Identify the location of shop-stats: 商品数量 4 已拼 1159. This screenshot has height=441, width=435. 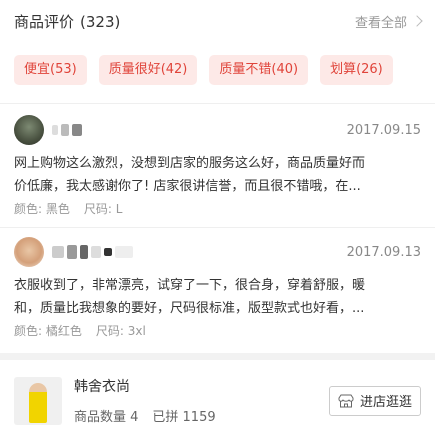
(201, 415).